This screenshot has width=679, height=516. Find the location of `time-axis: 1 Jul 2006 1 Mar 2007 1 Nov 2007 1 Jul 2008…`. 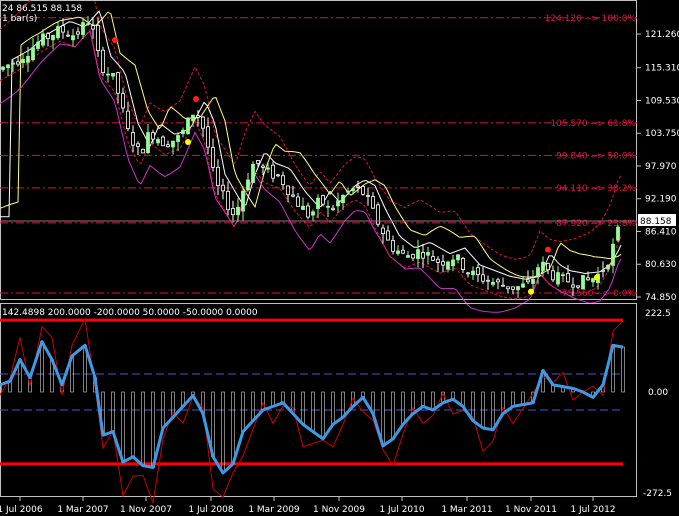

time-axis: 1 Jul 2006 1 Mar 2007 1 Nov 2007 1 Jul 2008… is located at coordinates (308, 506).